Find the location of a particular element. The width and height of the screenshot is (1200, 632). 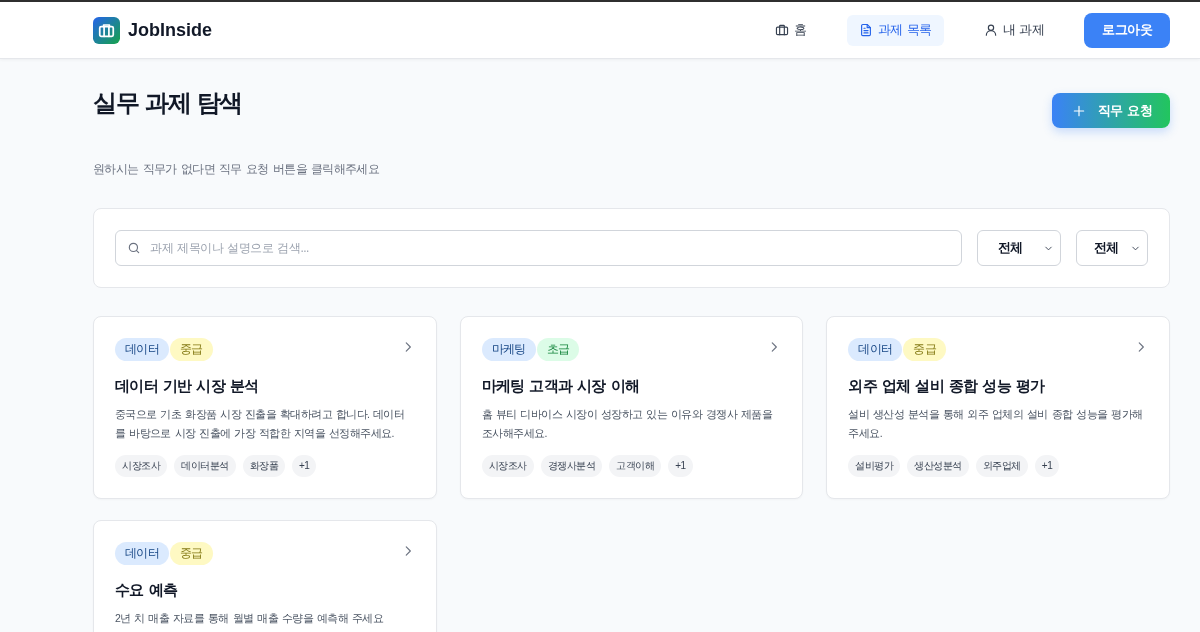

task-card: 데이터 중급 외주 업체 설비 종합 성능 평가 설비 생산성 분석을 통해 외주 업체의 설비 종합 성능을 평가해 주세요. 설비평가 생산성분석 외주업체 +1 is located at coordinates (998, 407).